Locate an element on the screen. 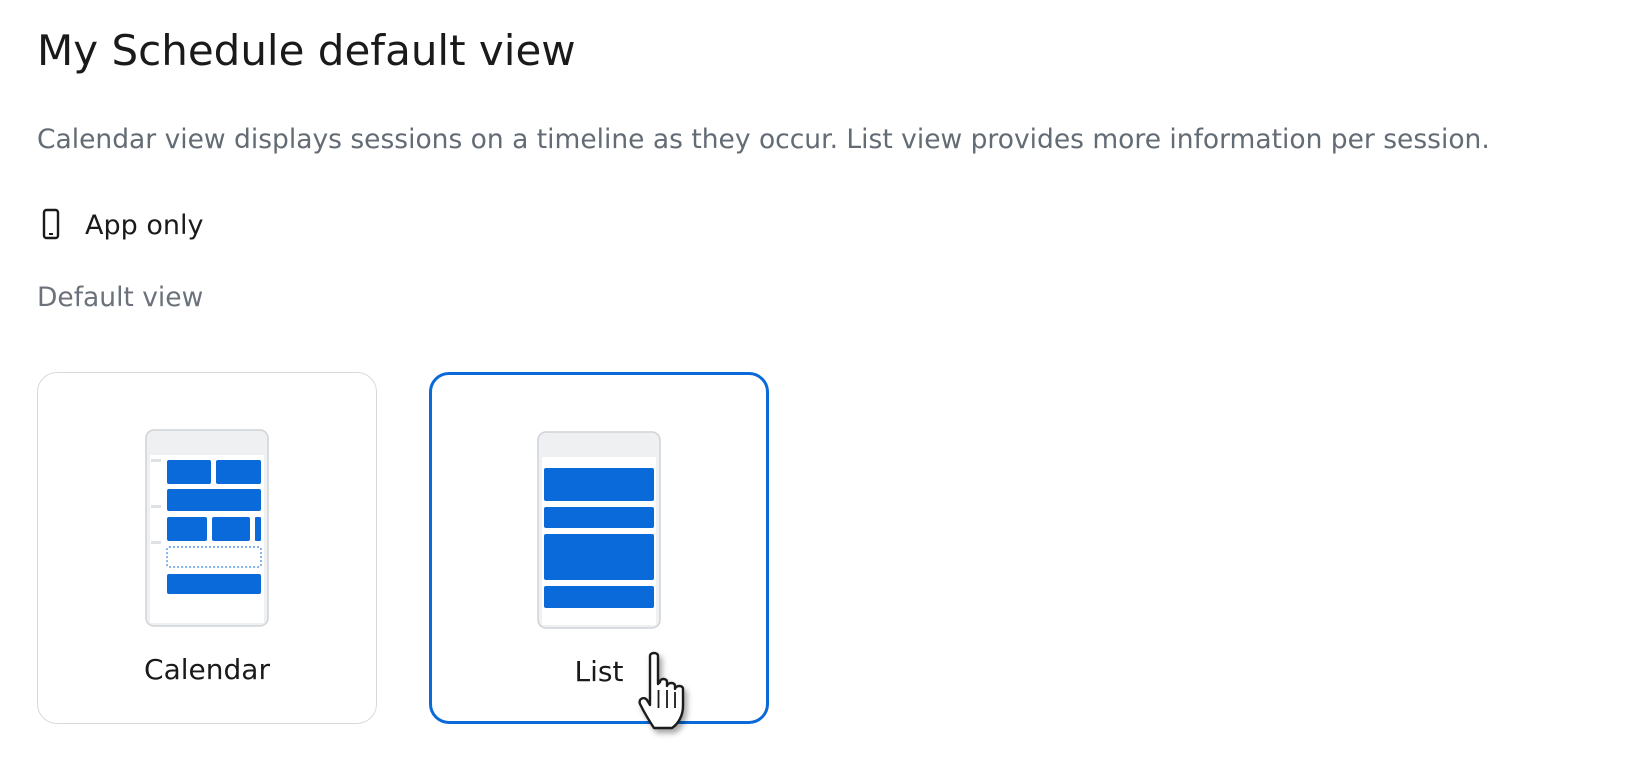 The width and height of the screenshot is (1649, 773). calendar-view-illustration is located at coordinates (207, 528).